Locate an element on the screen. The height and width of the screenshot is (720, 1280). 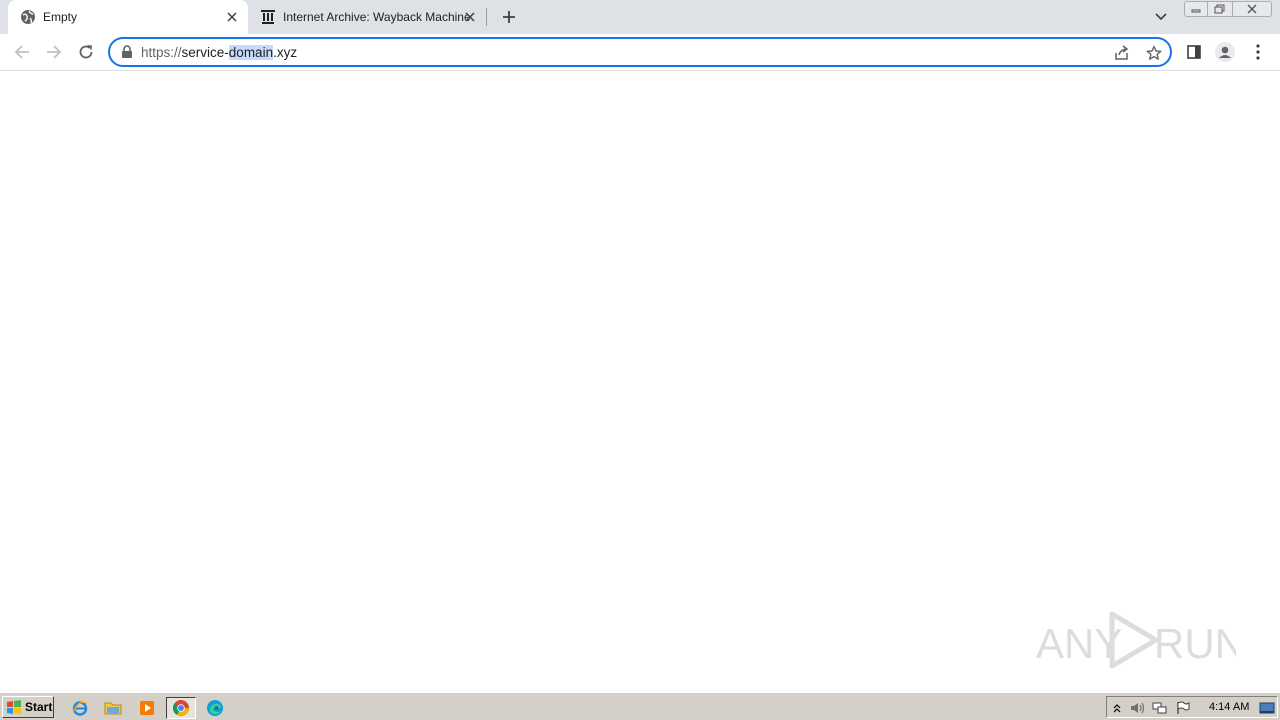
start-label: Start is located at coordinates (39, 707).